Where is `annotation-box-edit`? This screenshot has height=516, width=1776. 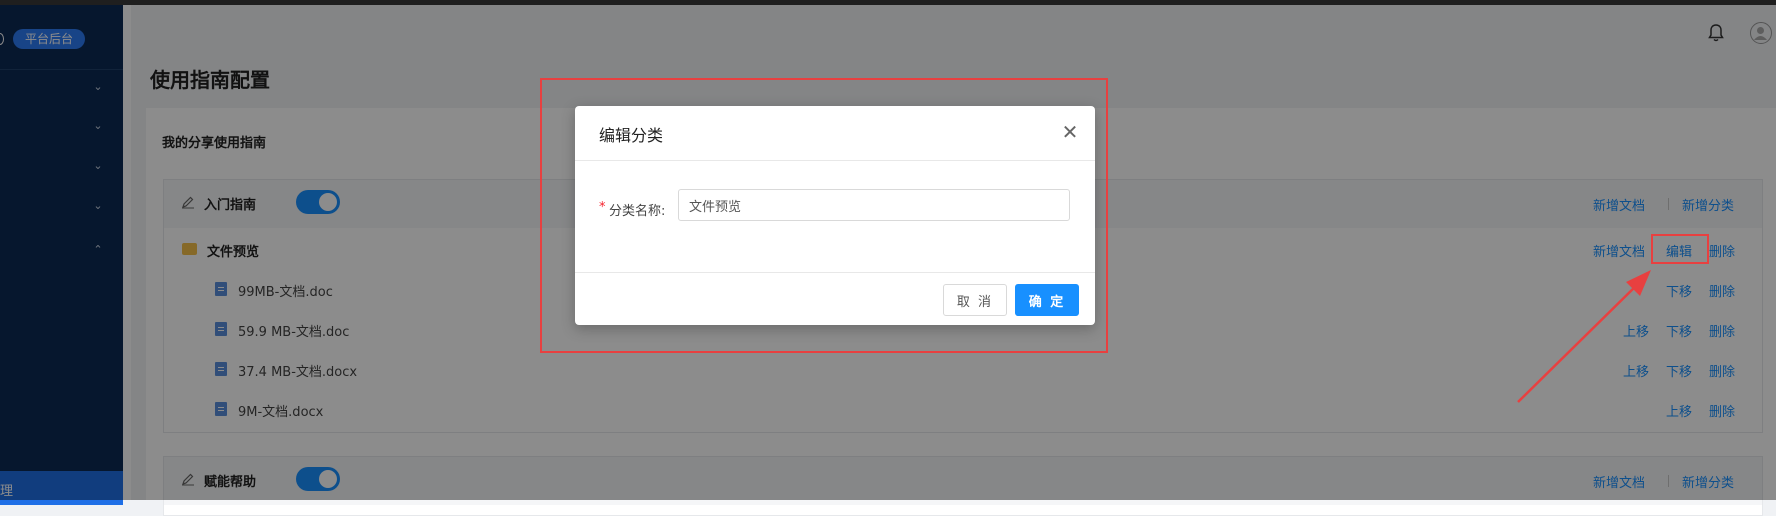
annotation-box-edit is located at coordinates (1680, 249).